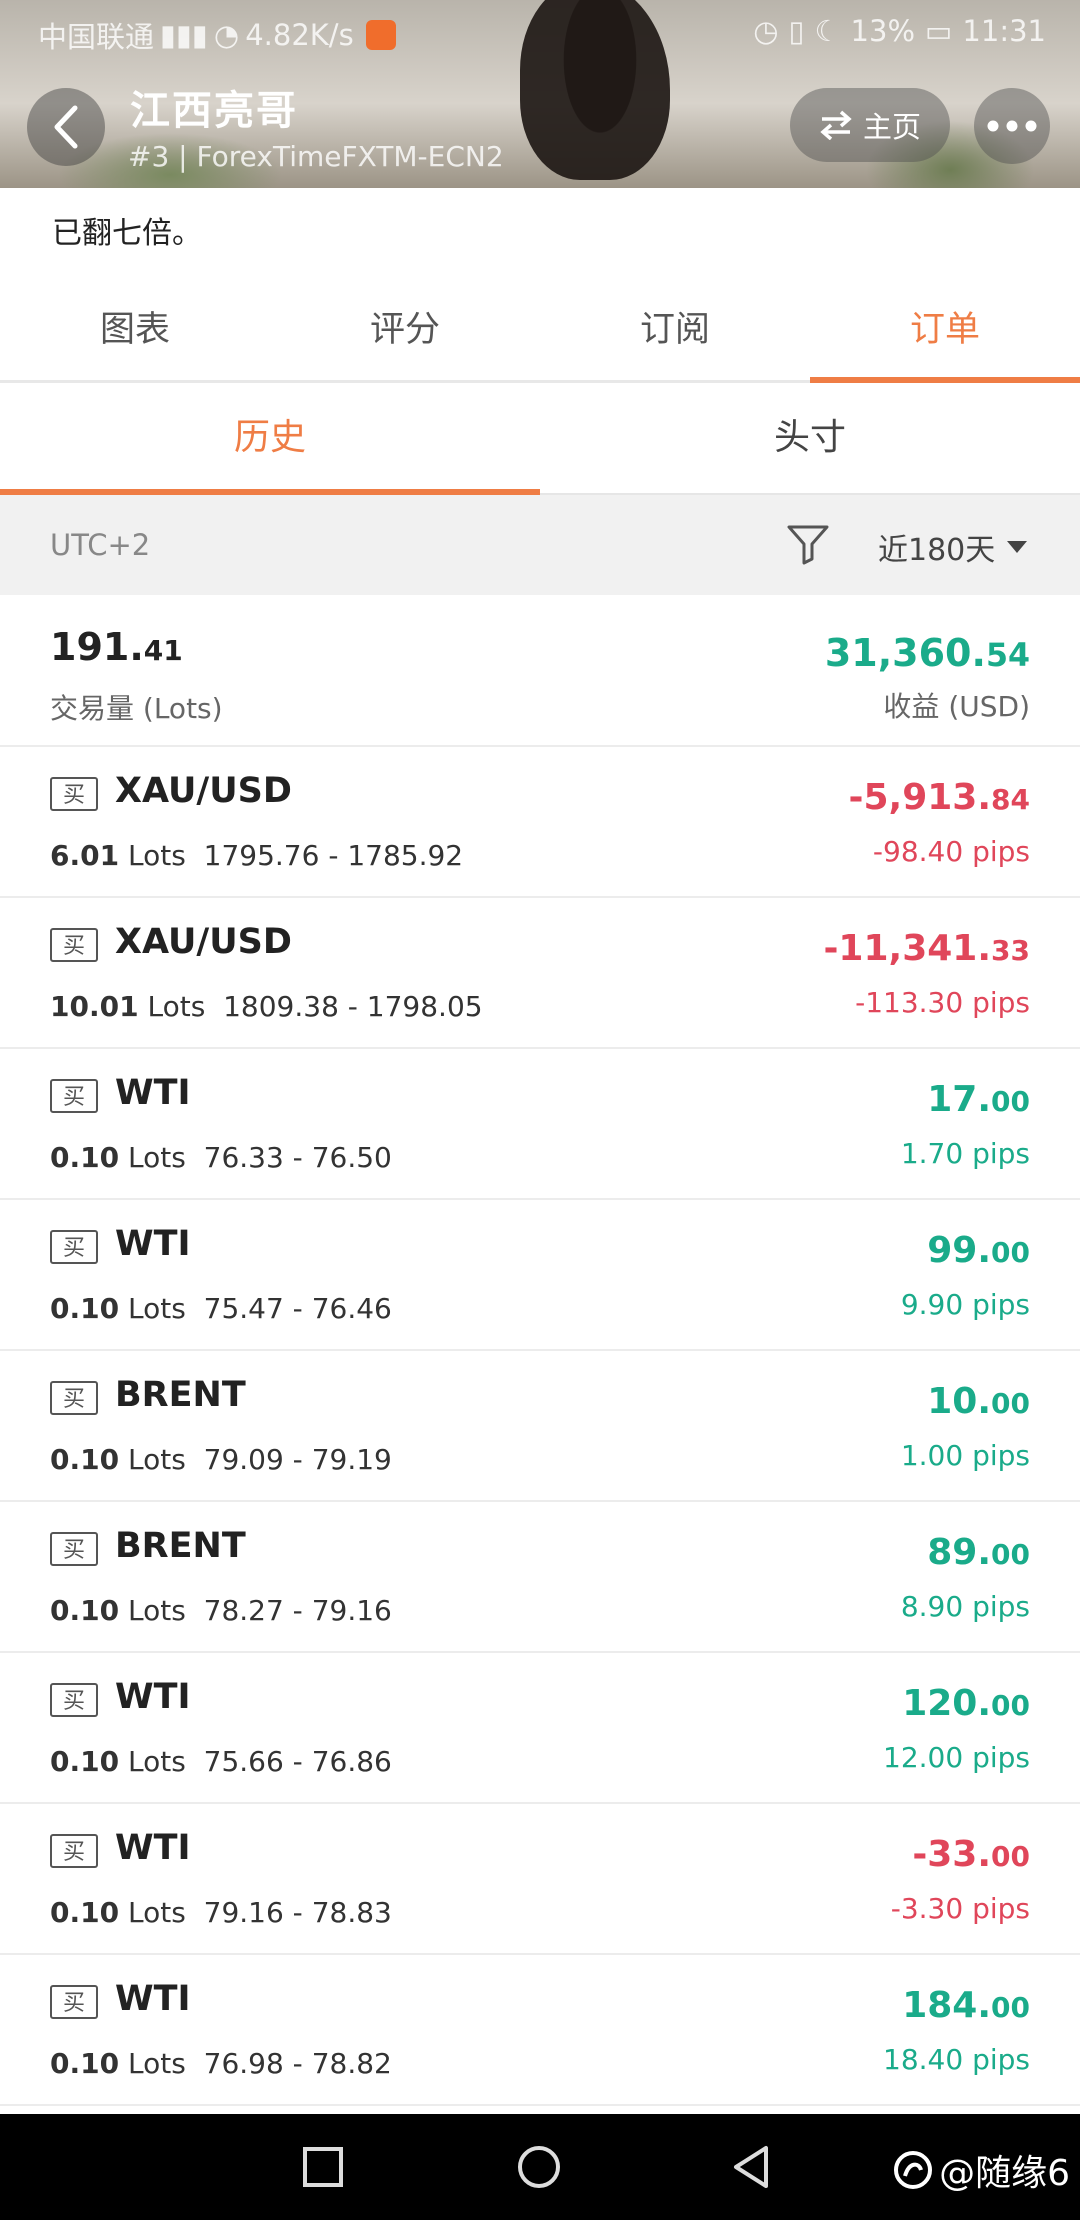 The image size is (1080, 2220). I want to click on square-icon, so click(323, 2167).